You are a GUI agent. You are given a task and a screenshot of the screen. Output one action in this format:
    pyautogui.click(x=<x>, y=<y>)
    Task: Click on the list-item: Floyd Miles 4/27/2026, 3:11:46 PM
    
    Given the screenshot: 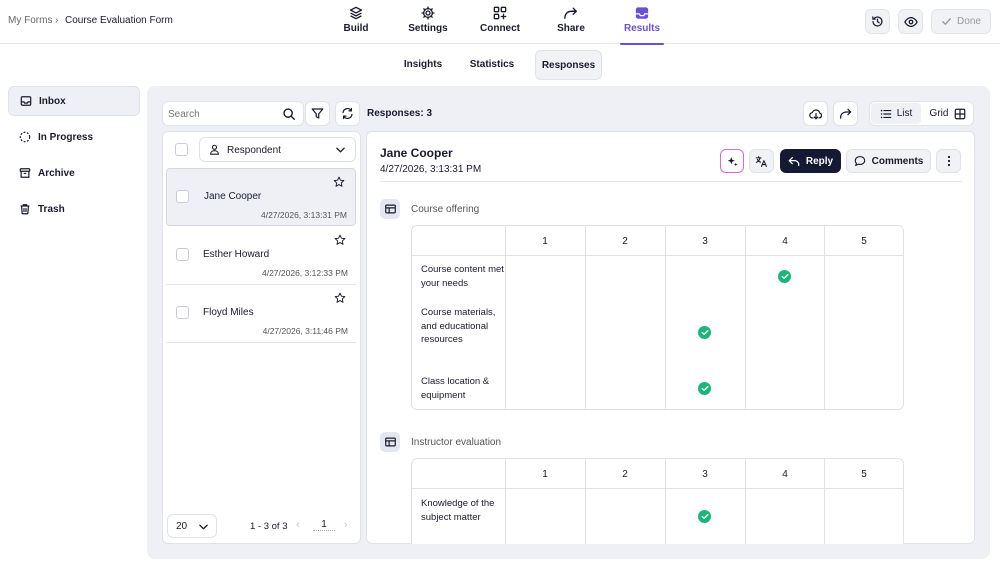 What is the action you would take?
    pyautogui.click(x=261, y=314)
    